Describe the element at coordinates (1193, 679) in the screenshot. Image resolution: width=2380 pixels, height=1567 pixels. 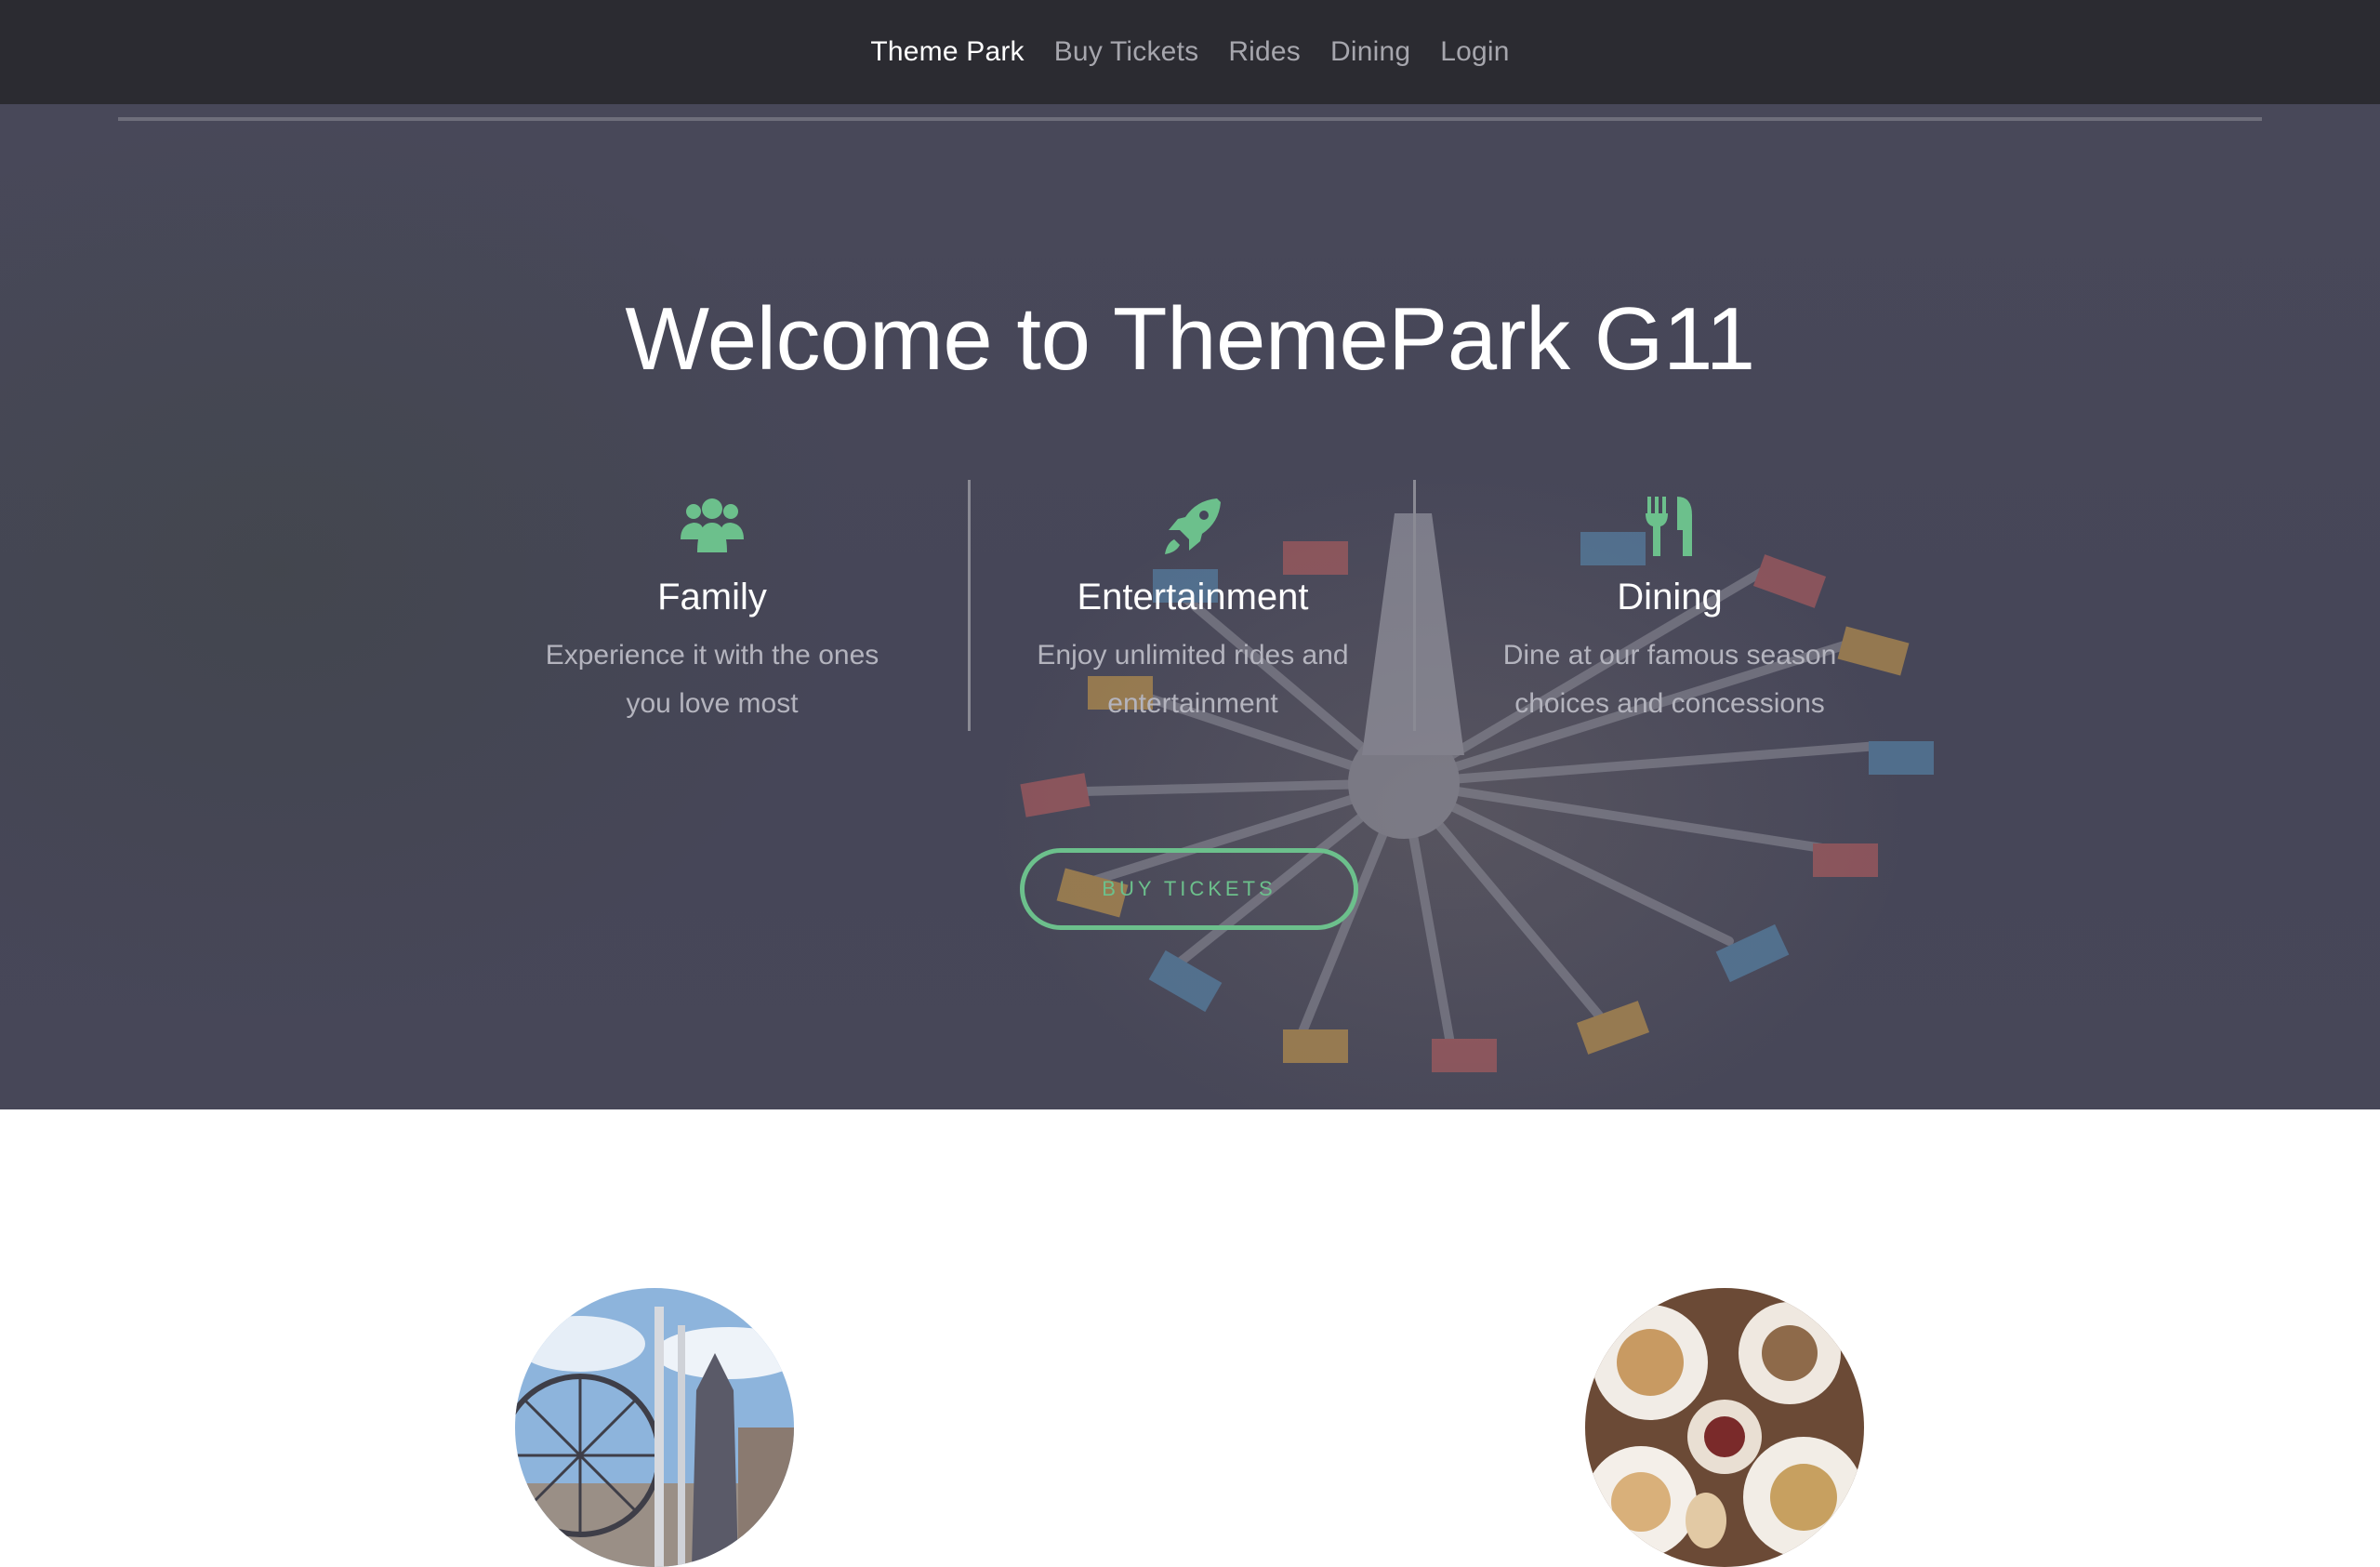
I see `feature-entertainment-description: Enjoy unlimited rides and entertainment` at that location.